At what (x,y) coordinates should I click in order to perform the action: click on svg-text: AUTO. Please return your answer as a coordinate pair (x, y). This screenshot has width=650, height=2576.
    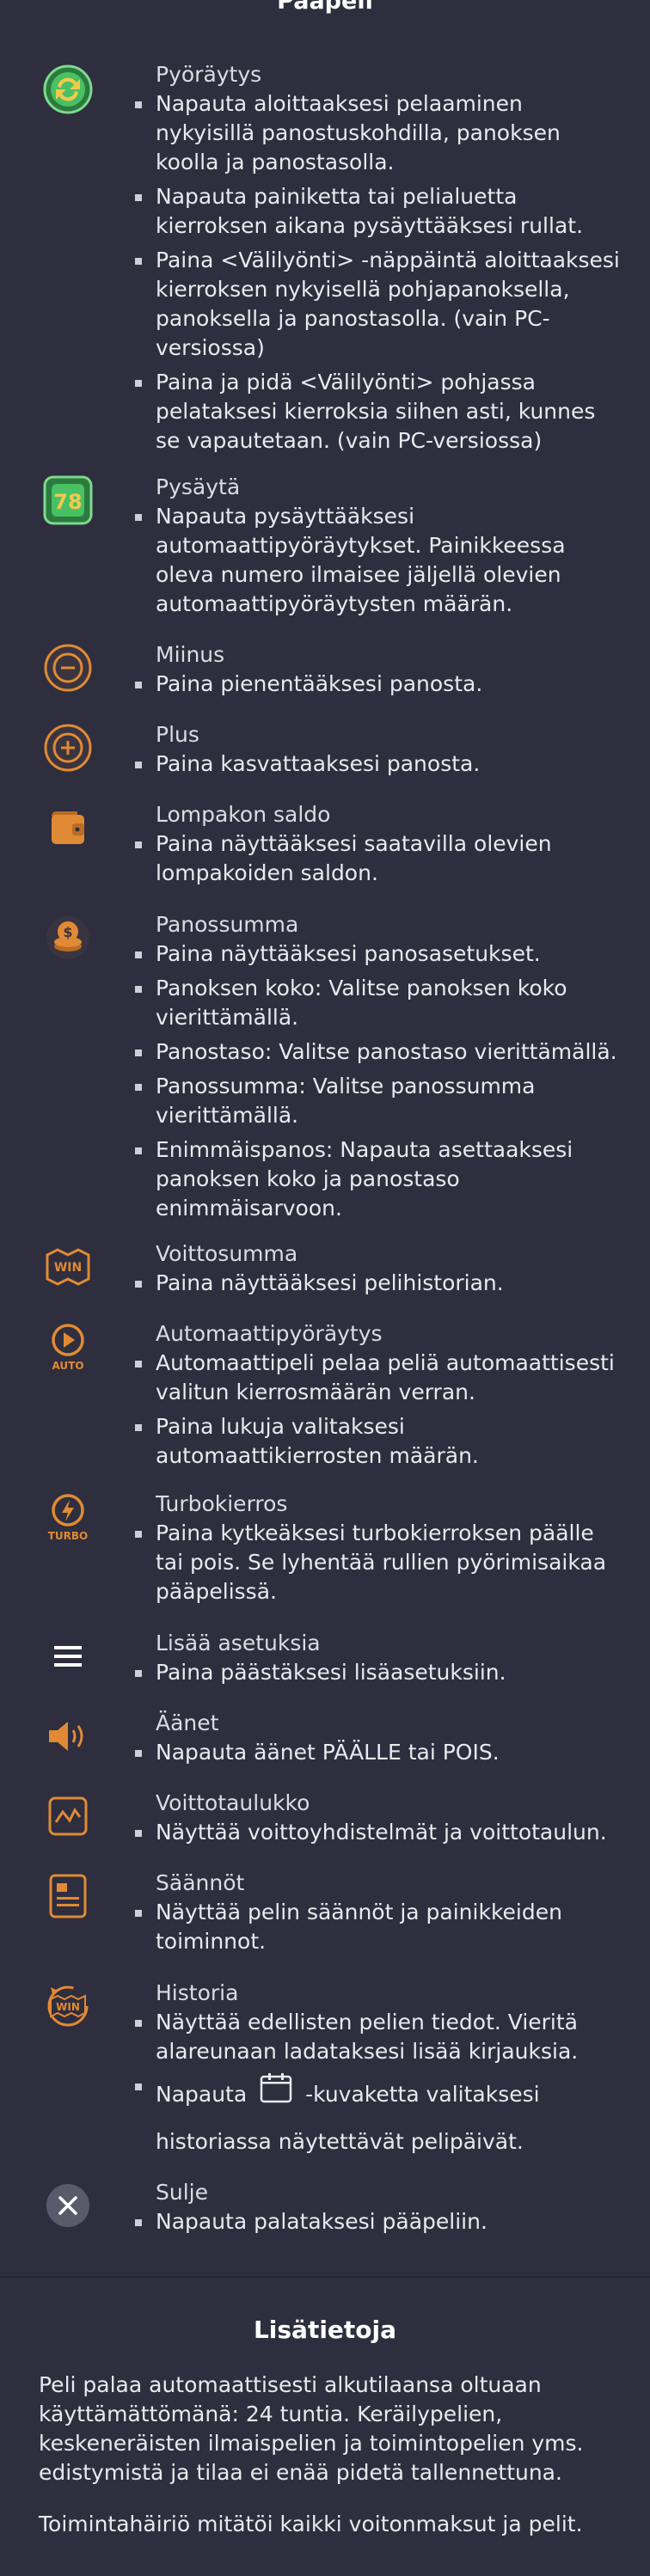
    Looking at the image, I should click on (67, 1366).